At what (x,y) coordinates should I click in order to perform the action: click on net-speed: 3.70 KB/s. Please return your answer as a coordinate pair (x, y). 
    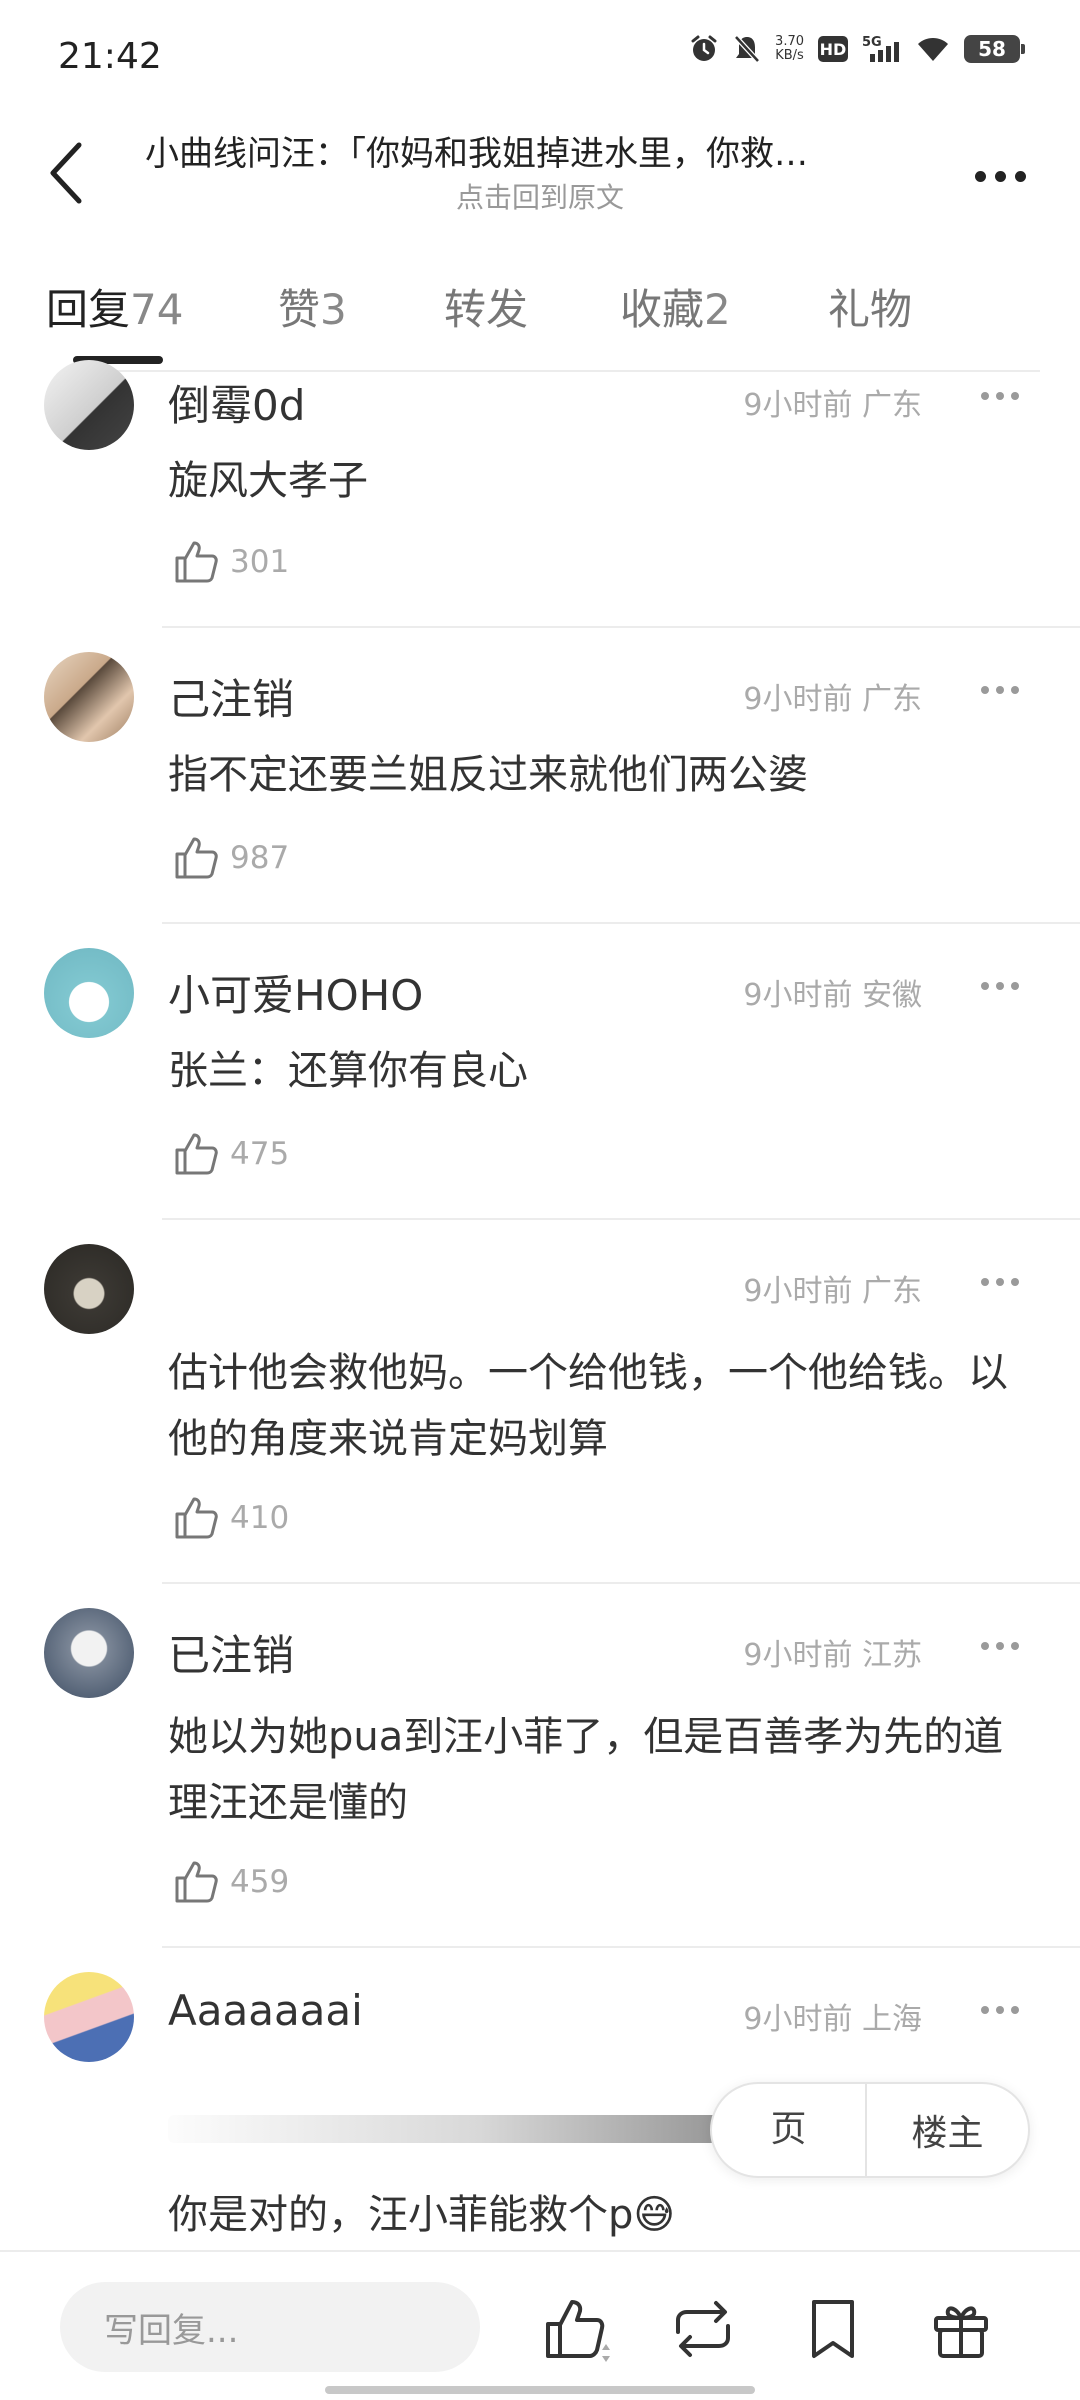
    Looking at the image, I should click on (789, 48).